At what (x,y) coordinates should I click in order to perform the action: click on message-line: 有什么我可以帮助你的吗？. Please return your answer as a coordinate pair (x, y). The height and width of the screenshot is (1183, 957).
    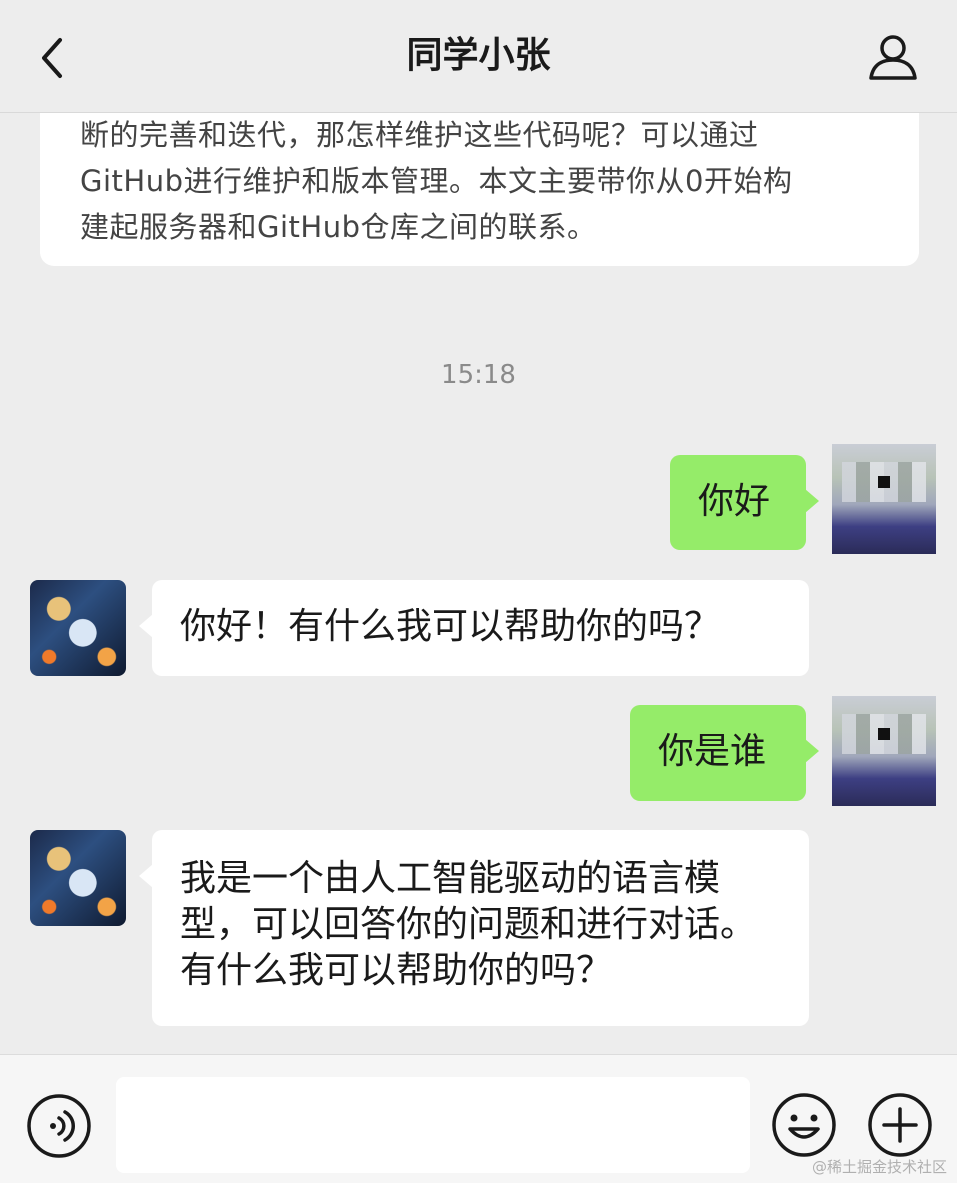
    Looking at the image, I should click on (396, 970).